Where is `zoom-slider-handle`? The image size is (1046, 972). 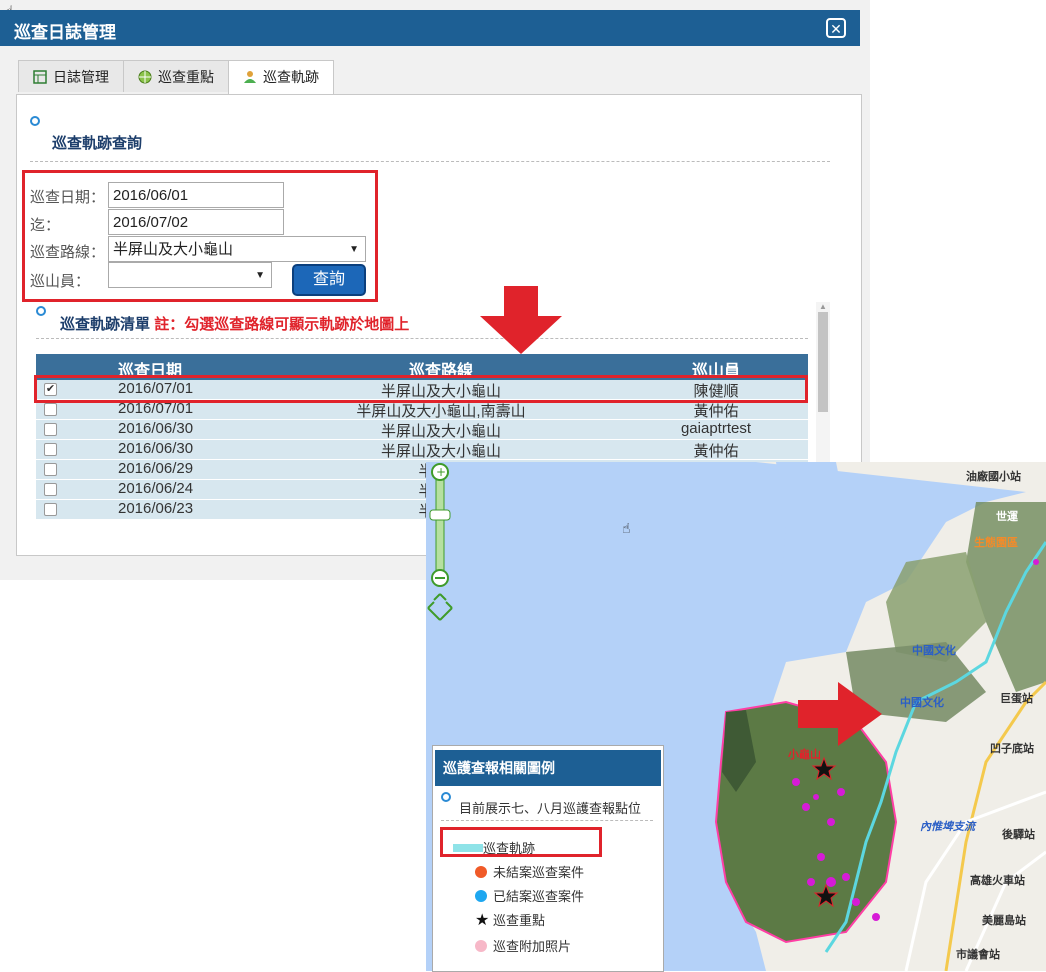 zoom-slider-handle is located at coordinates (441, 516).